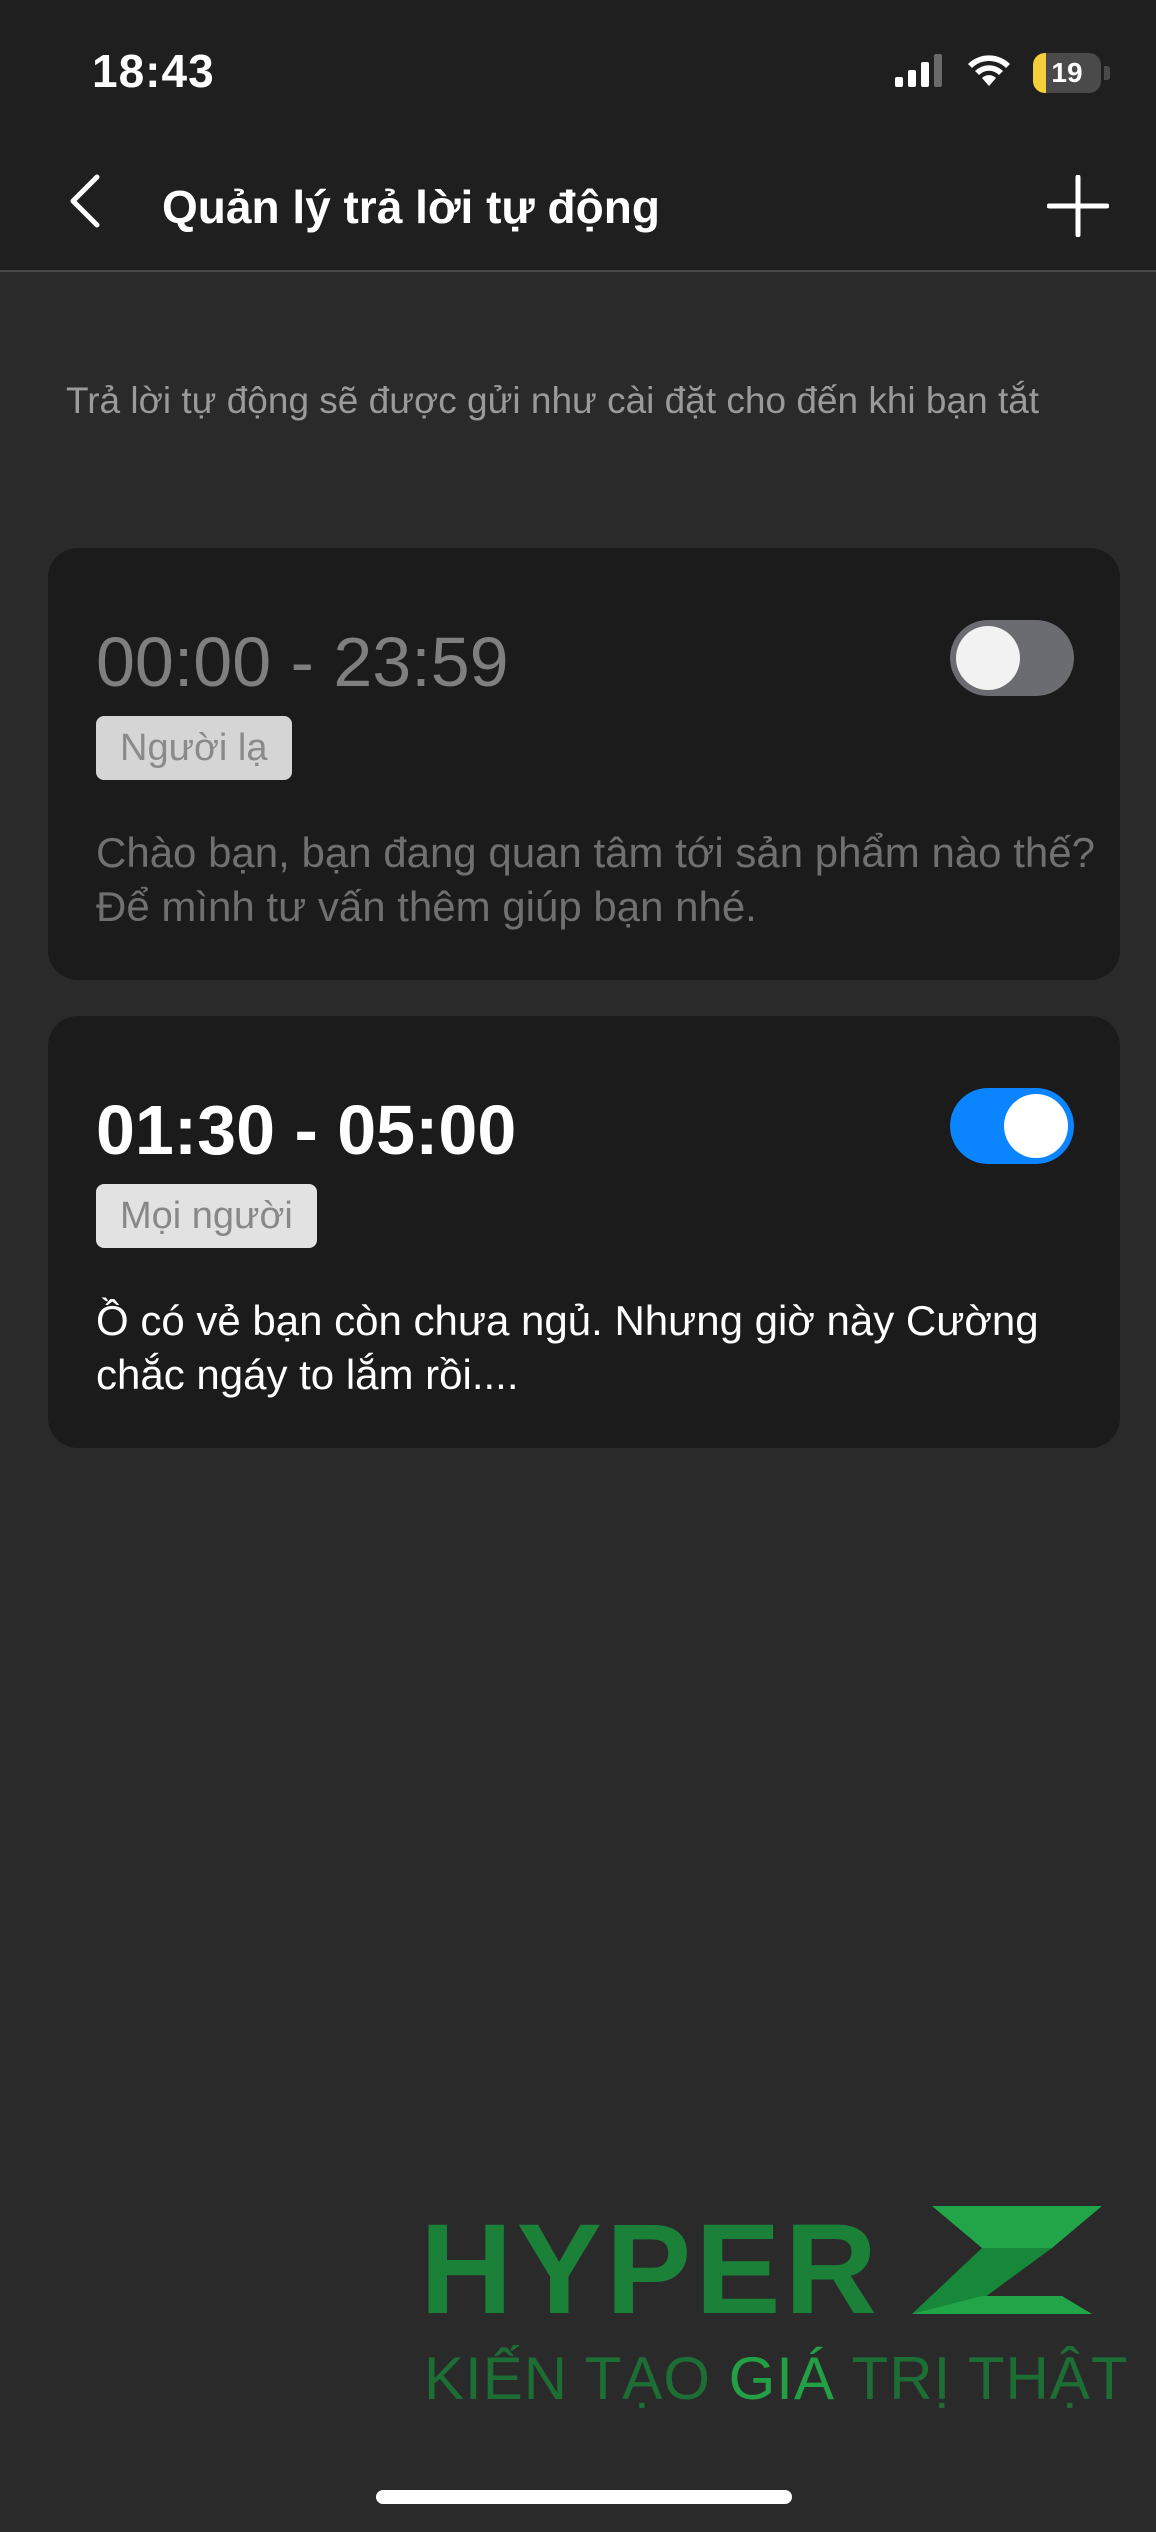  What do you see at coordinates (302, 662) in the screenshot?
I see `auto-reply-time-range: 00:00 - 23:59` at bounding box center [302, 662].